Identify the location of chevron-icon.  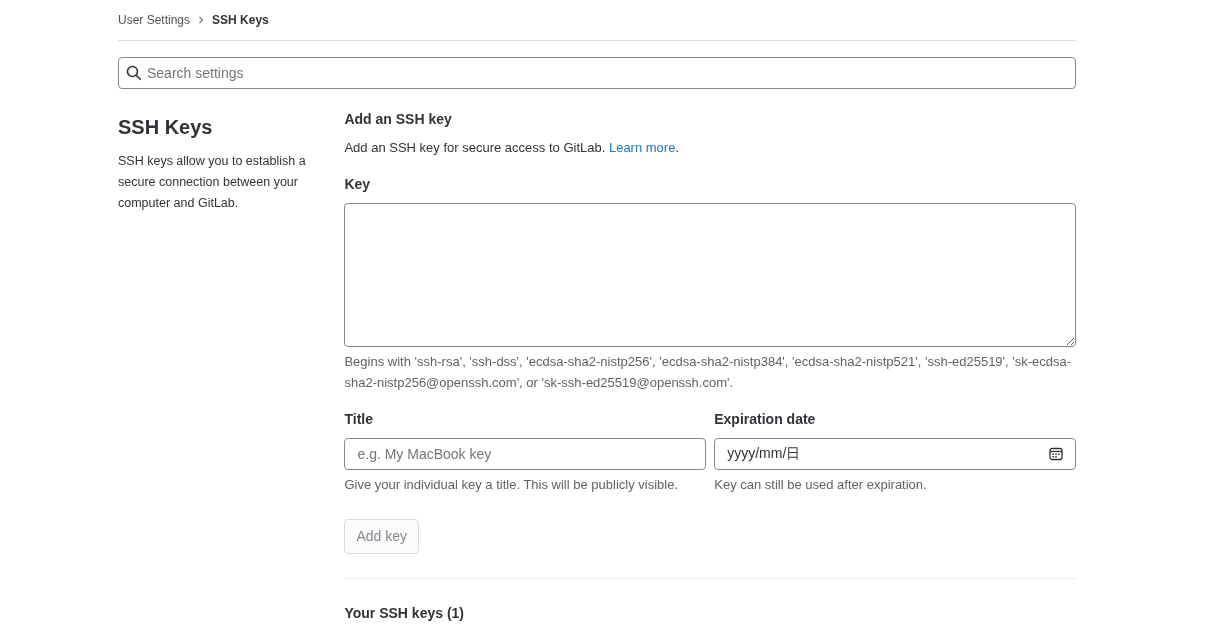
(201, 20).